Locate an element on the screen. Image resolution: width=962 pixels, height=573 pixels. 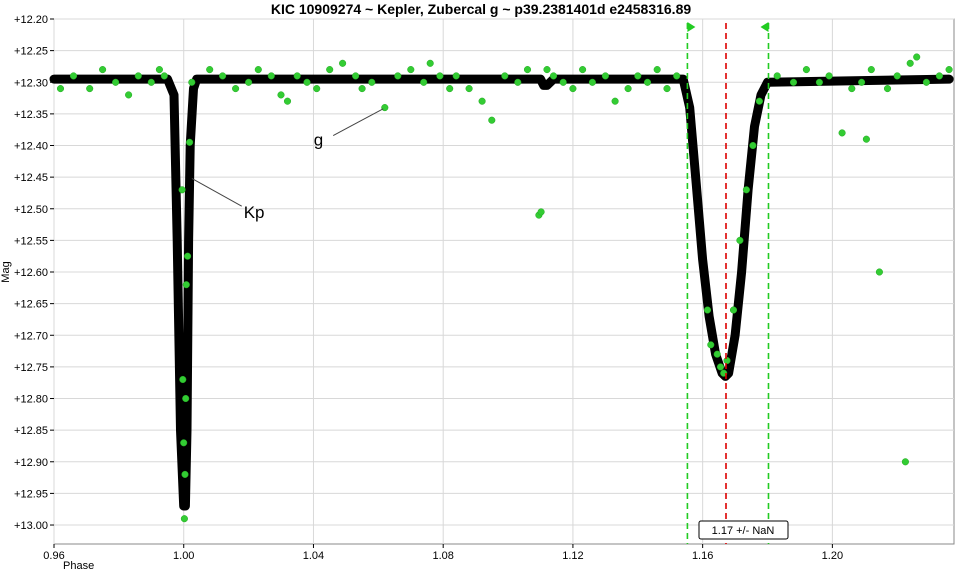
y-tick-label: +12.55 is located at coordinates (31, 241).